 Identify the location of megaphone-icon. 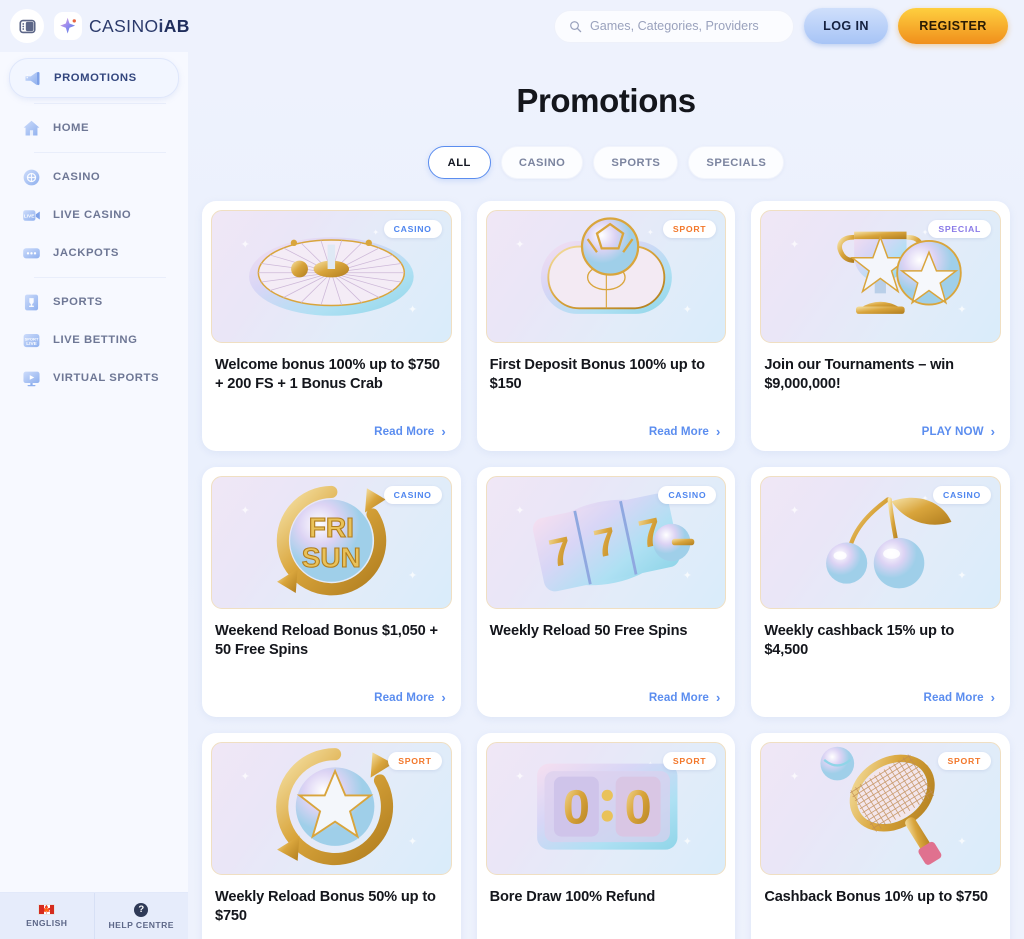
(32, 78).